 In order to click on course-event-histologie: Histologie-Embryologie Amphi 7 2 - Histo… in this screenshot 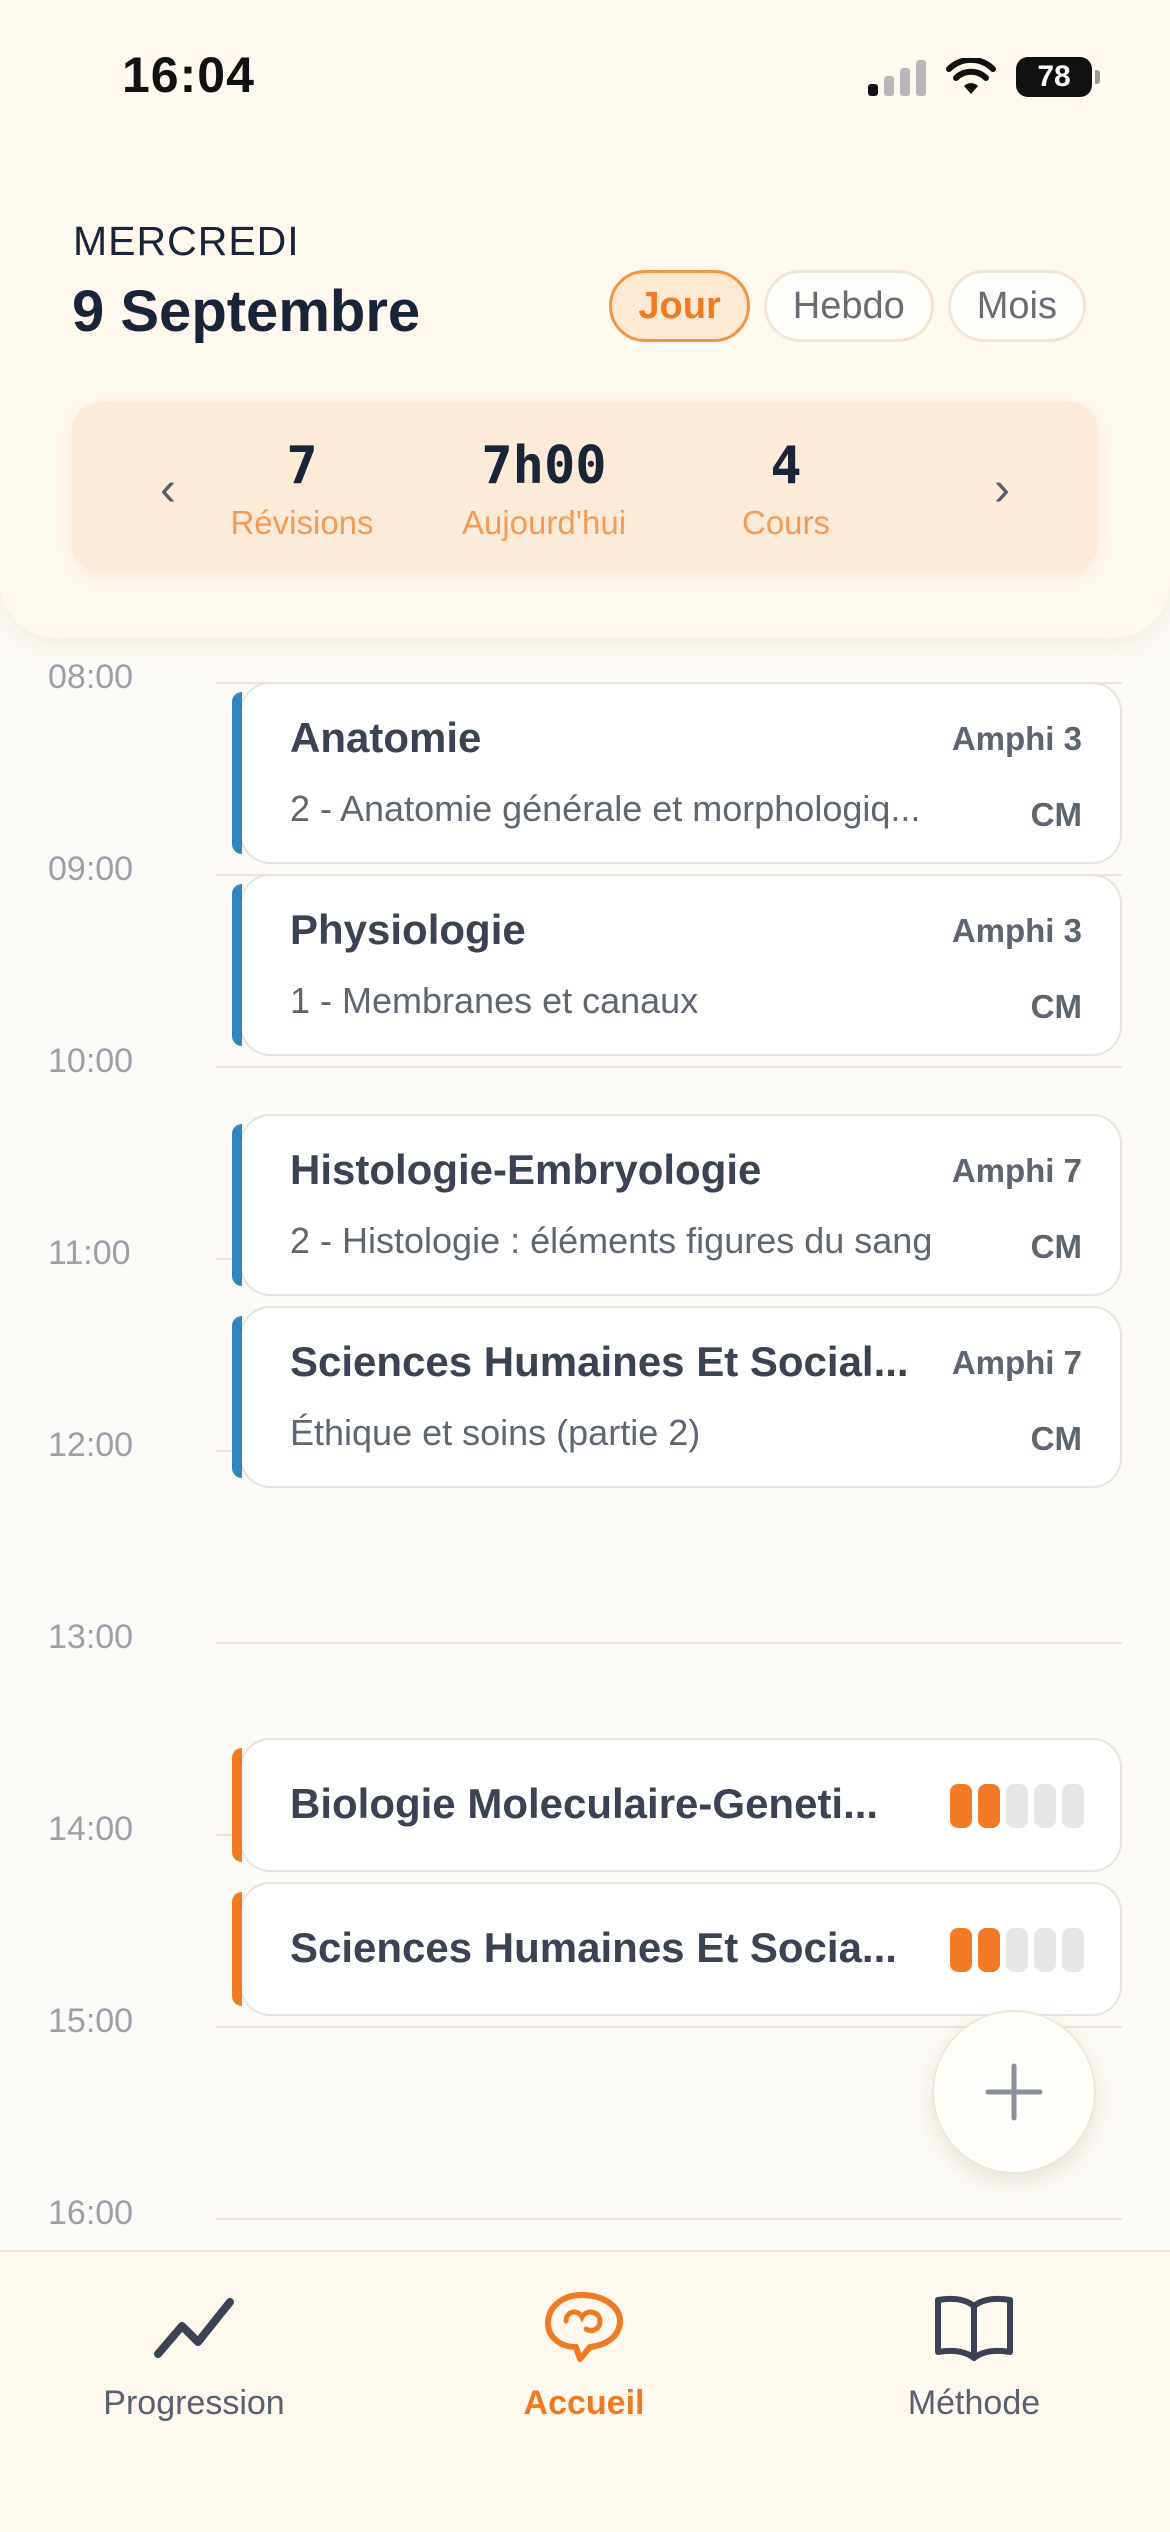, I will do `click(677, 1205)`.